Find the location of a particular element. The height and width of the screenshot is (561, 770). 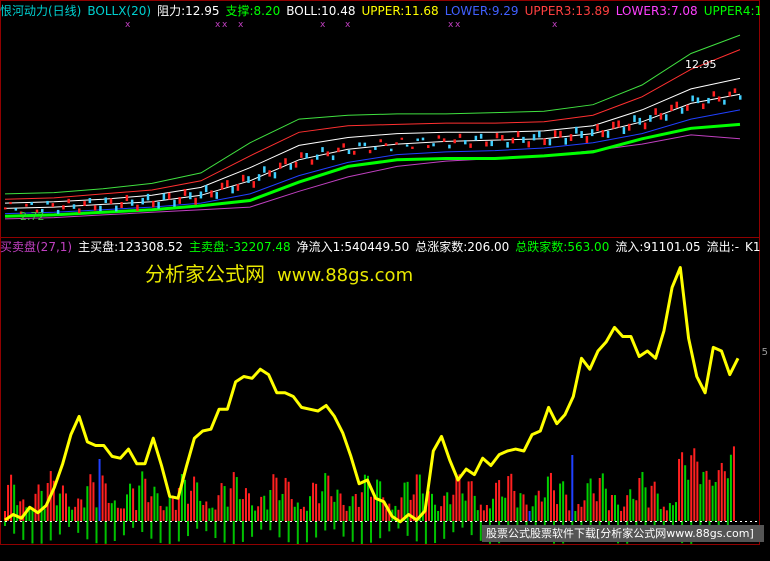

header-value-0: 恨河动力(日线) is located at coordinates (41, 11).